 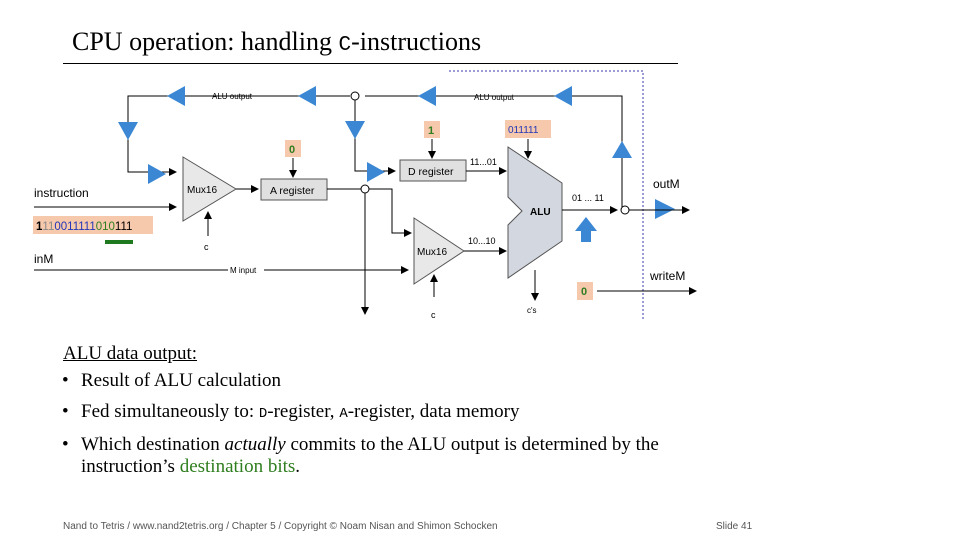 I want to click on m-input-label: M input, so click(x=243, y=270).